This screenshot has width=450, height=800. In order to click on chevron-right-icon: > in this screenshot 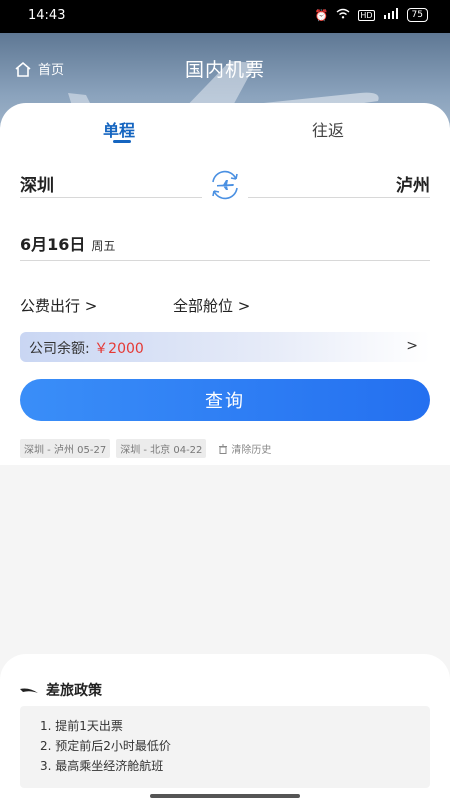, I will do `click(412, 346)`.